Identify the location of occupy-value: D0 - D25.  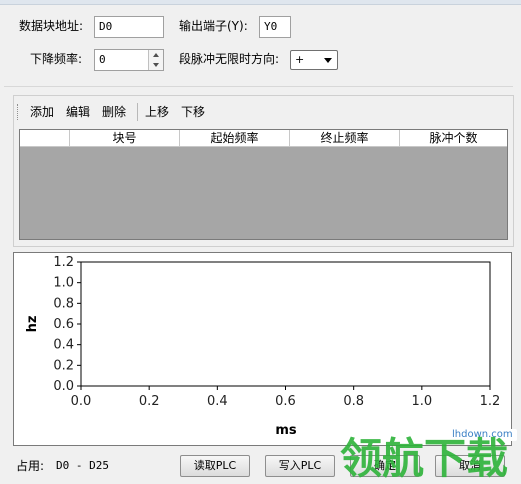
(82, 465).